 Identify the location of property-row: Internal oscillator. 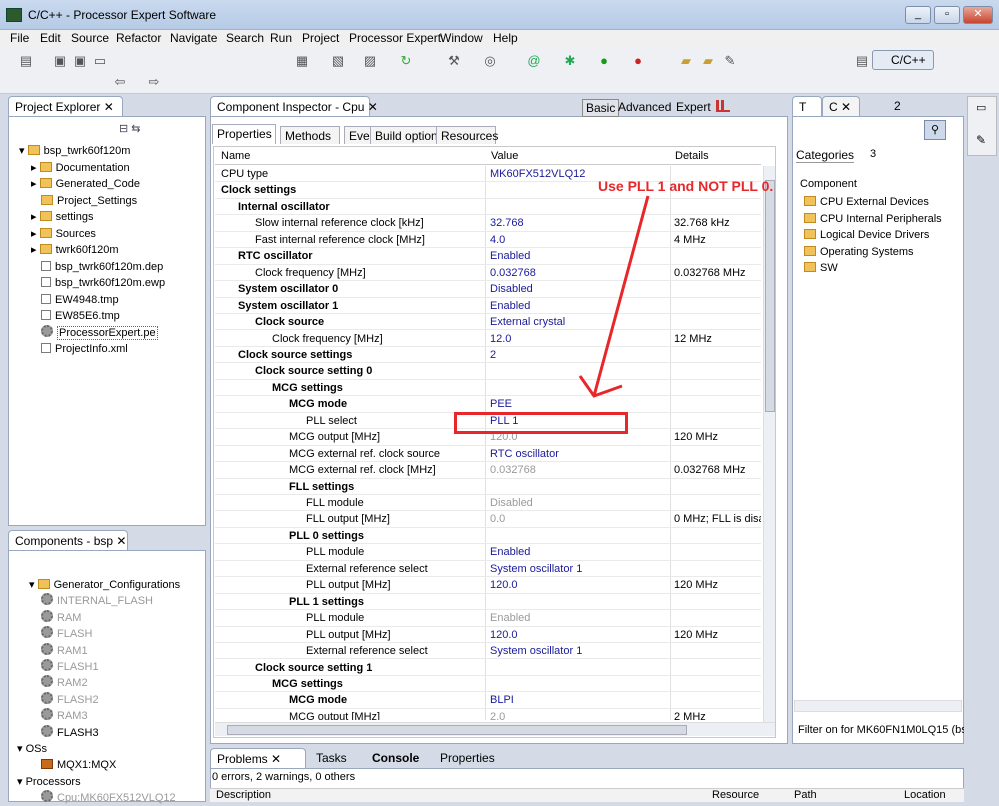
(488, 207).